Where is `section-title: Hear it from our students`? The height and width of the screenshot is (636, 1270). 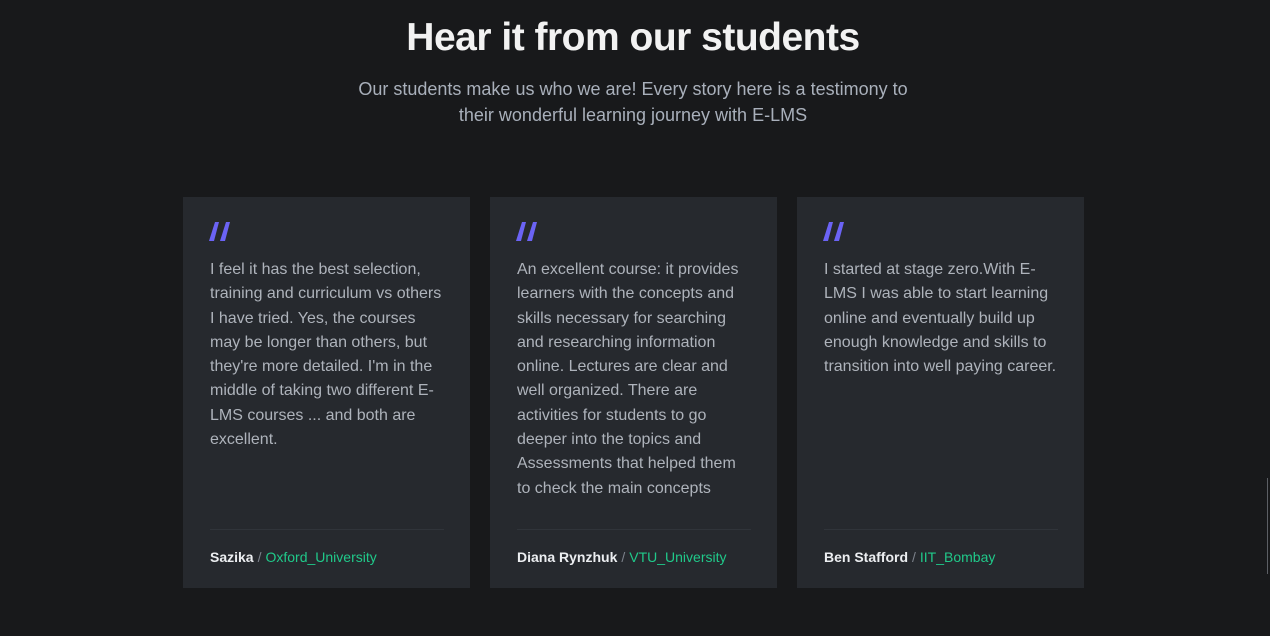
section-title: Hear it from our students is located at coordinates (633, 37).